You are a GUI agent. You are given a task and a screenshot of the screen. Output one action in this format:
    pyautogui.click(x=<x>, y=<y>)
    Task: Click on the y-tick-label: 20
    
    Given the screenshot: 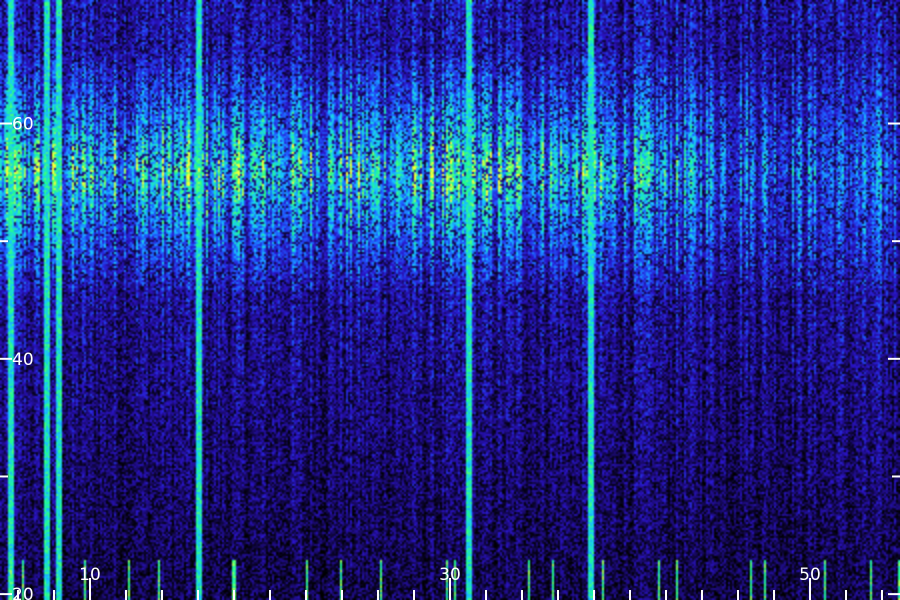 What is the action you would take?
    pyautogui.click(x=23, y=592)
    